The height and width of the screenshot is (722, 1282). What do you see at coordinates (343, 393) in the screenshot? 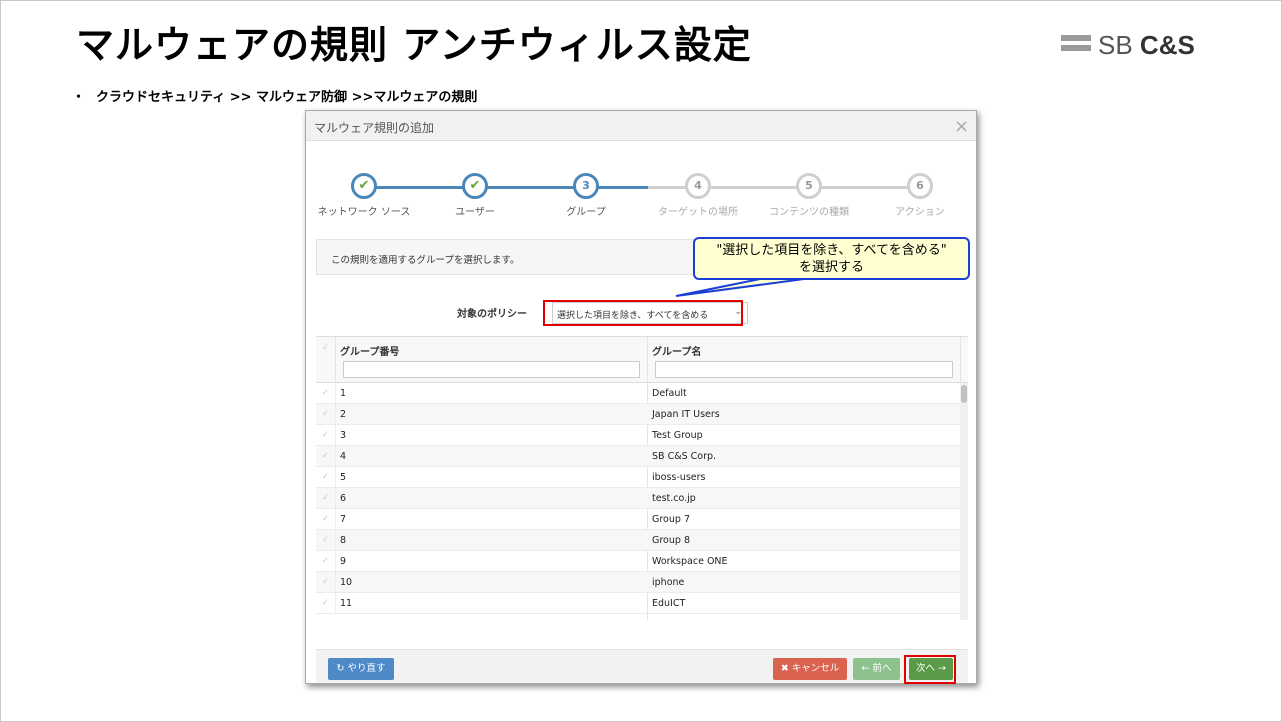
I see `cell-group-number: 1` at bounding box center [343, 393].